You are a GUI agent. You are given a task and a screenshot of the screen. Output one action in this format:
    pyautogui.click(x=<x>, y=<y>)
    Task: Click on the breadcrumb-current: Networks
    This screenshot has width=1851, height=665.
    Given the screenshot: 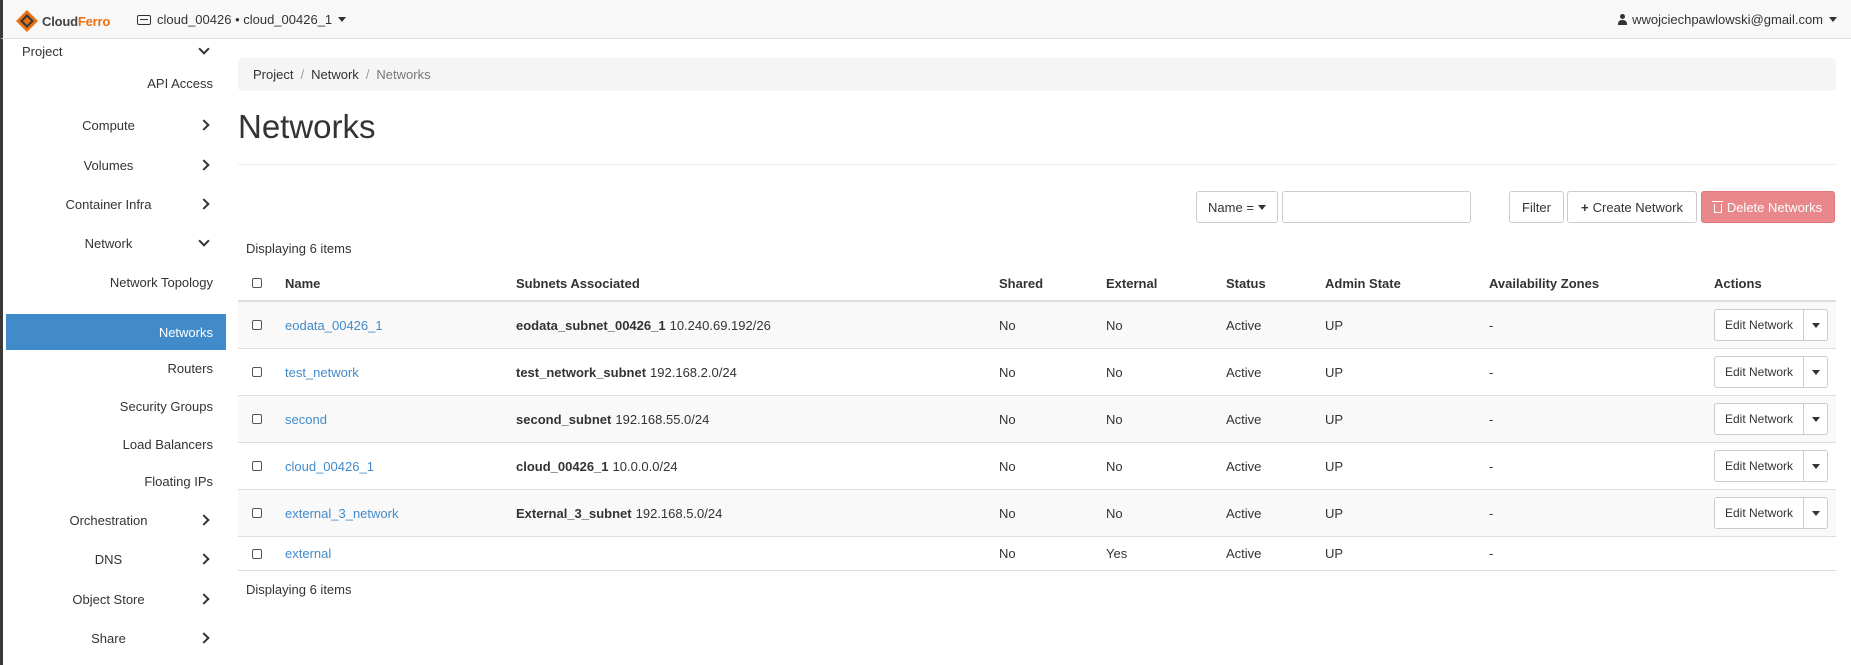 What is the action you would take?
    pyautogui.click(x=403, y=74)
    